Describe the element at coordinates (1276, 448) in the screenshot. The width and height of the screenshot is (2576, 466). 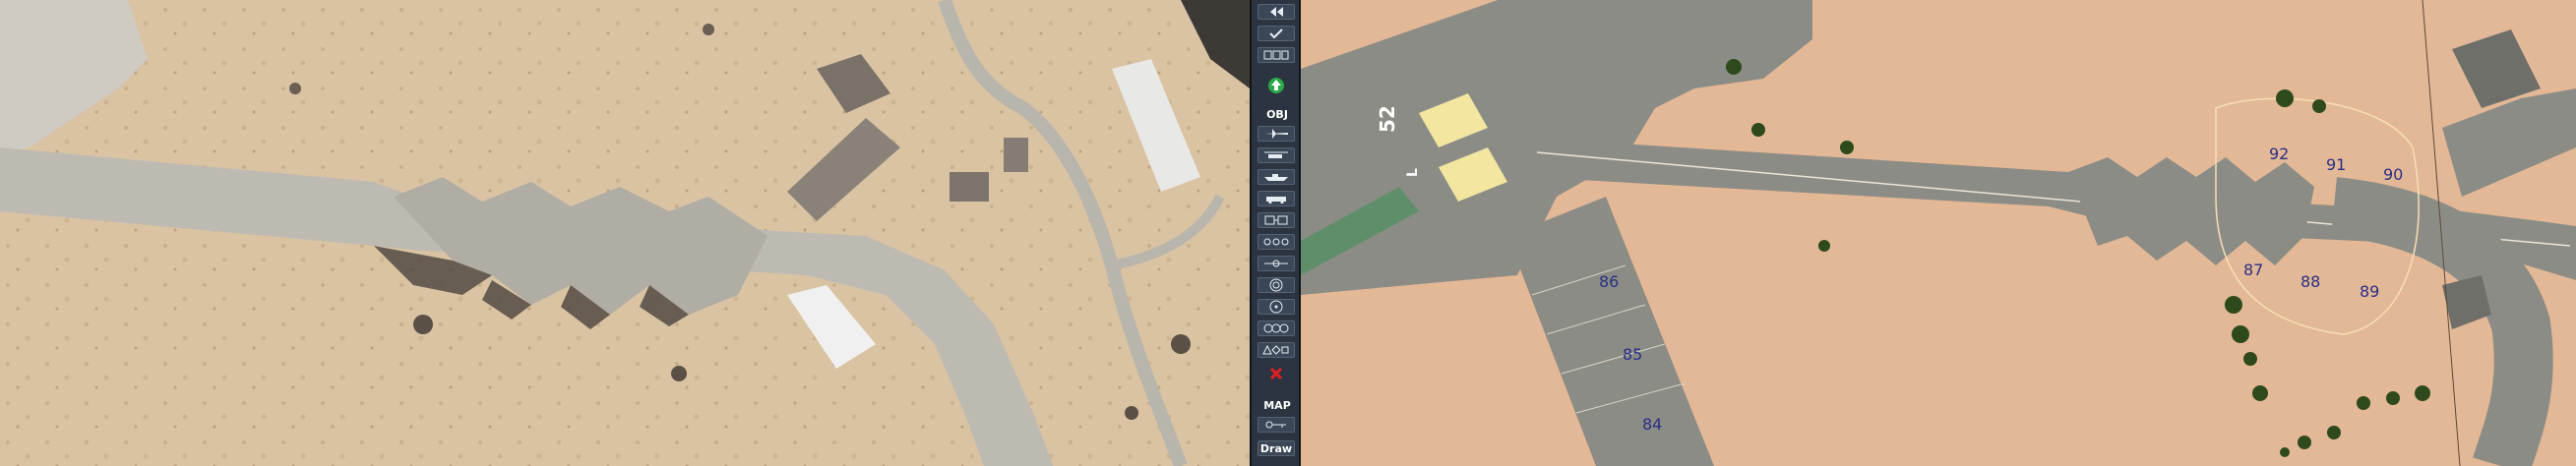
I see `draw-button: Draw` at that location.